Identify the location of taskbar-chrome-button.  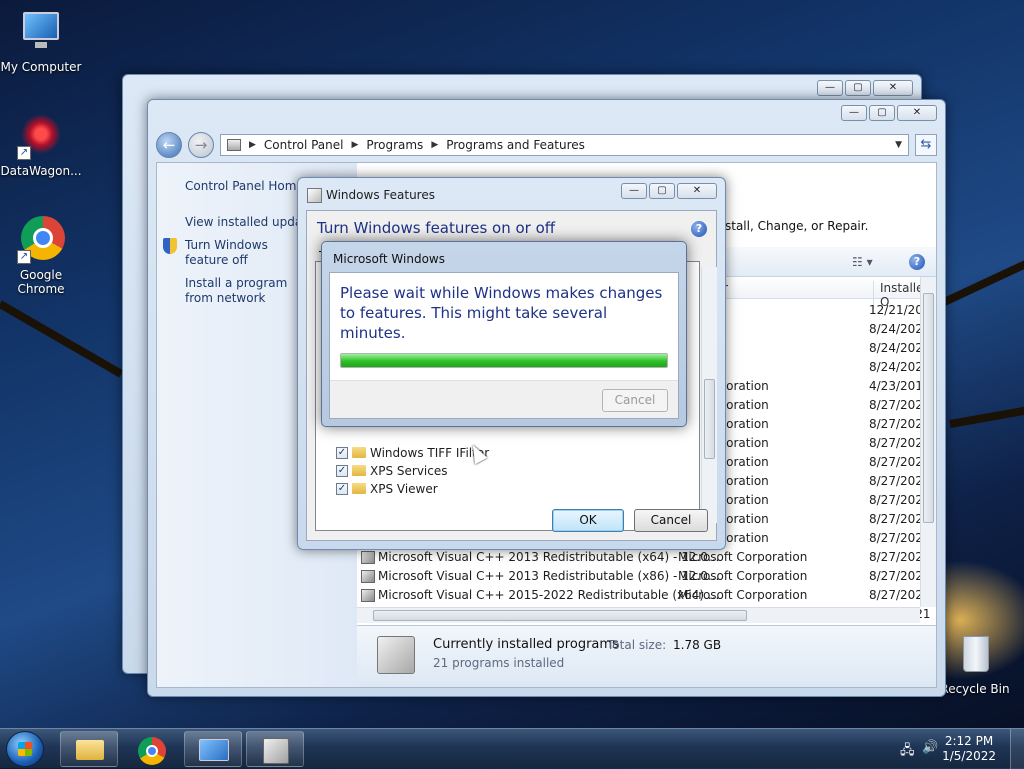
(151, 749).